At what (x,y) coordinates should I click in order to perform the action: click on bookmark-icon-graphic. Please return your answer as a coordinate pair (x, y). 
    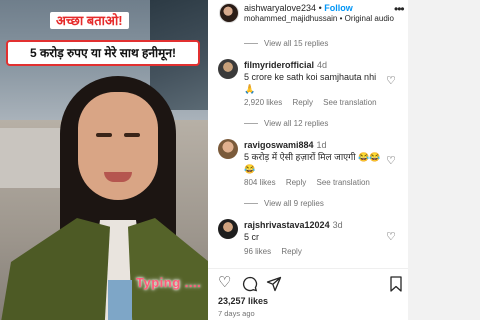
    Looking at the image, I should click on (396, 284).